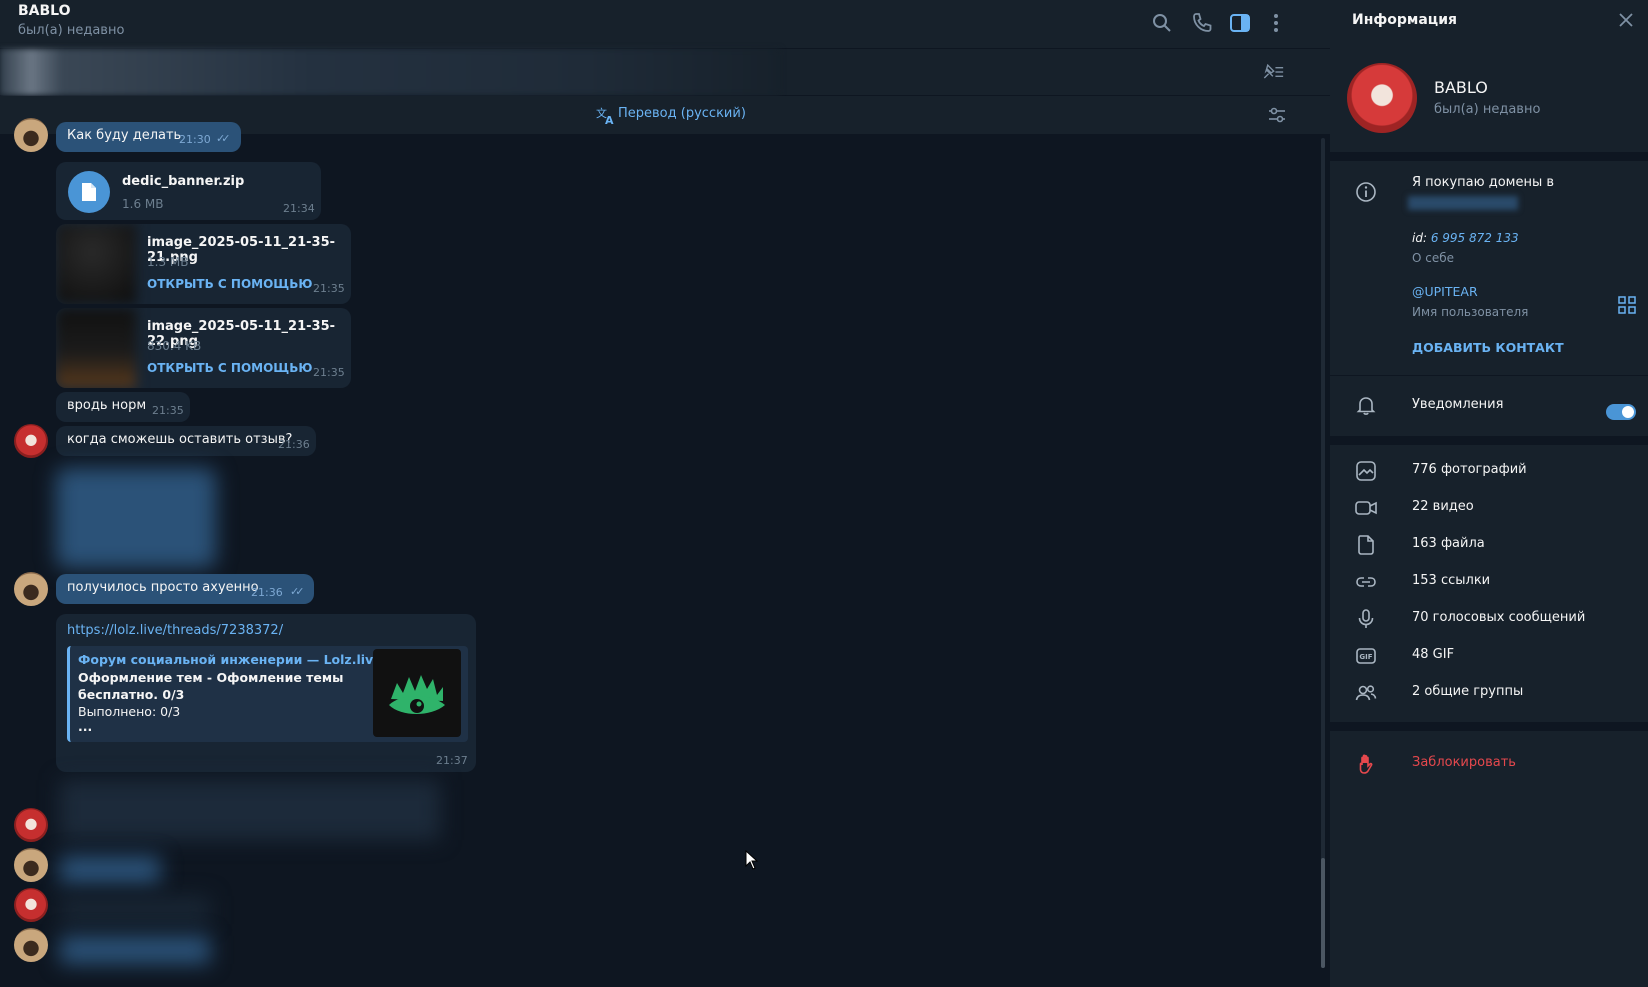 The width and height of the screenshot is (1648, 987). What do you see at coordinates (174, 346) in the screenshot?
I see `file-size: 830.4 KB` at bounding box center [174, 346].